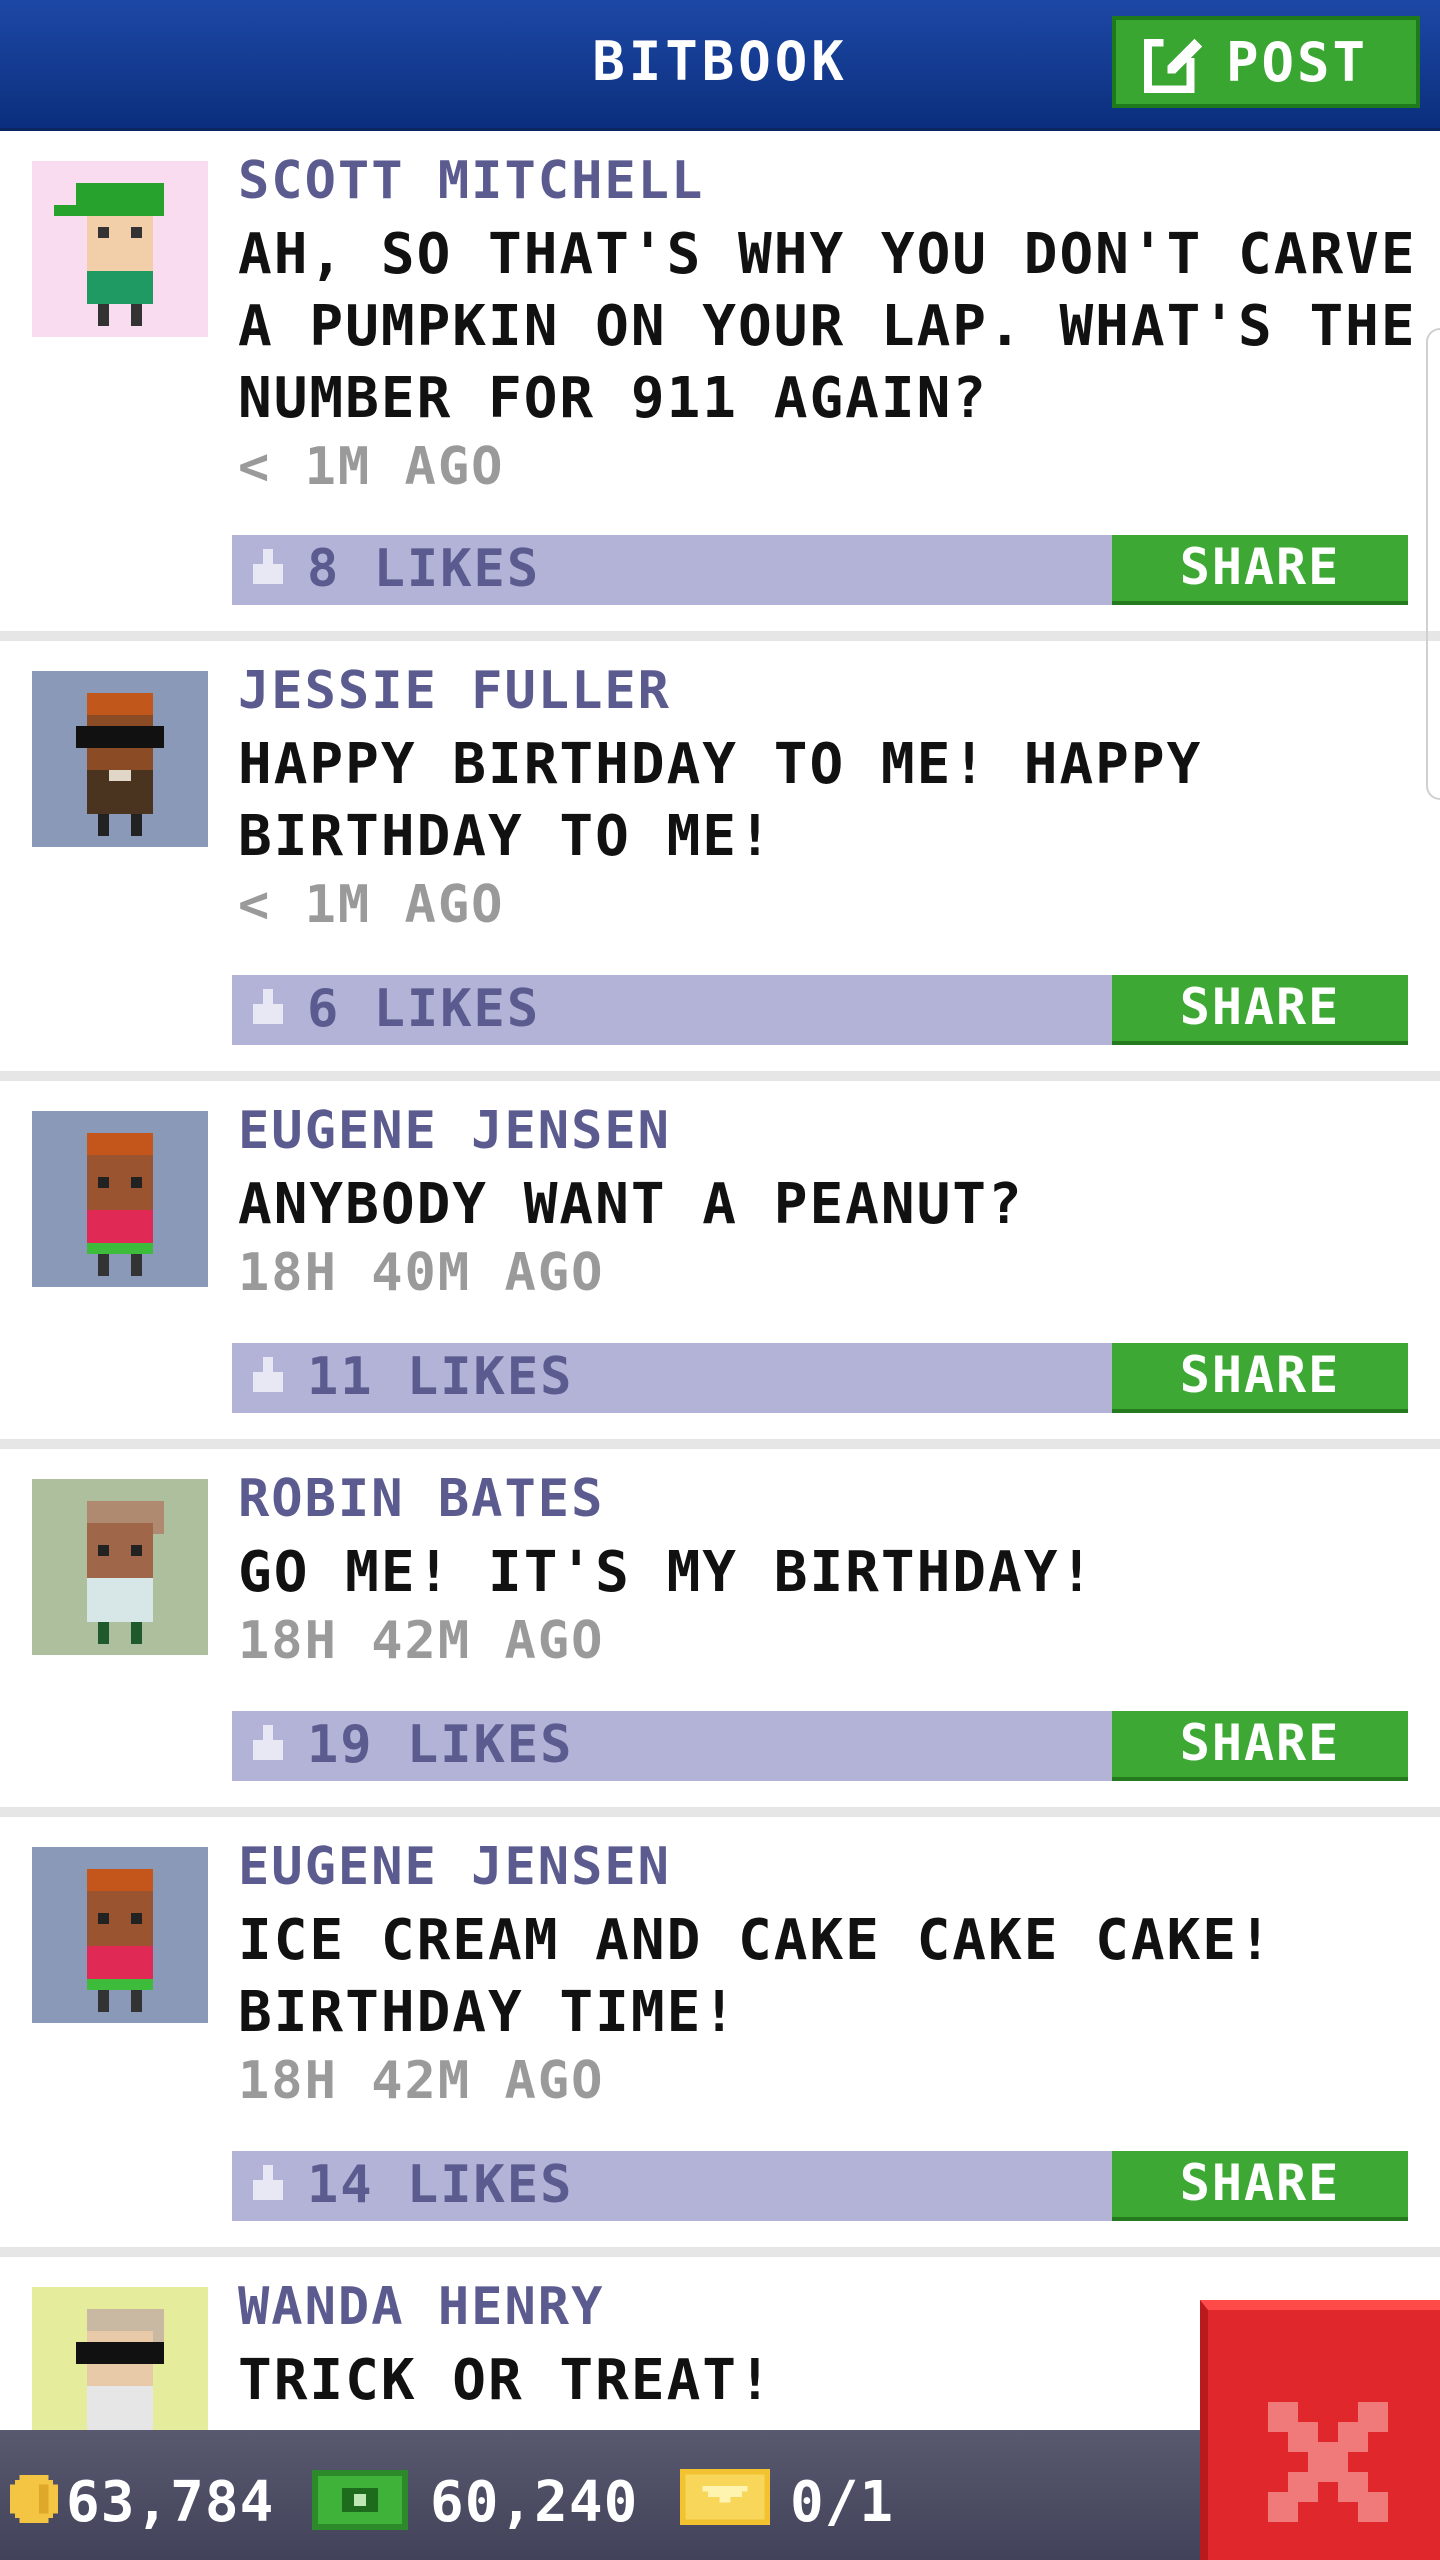 The height and width of the screenshot is (2560, 1440). What do you see at coordinates (440, 2185) in the screenshot?
I see `likes-count: 14 LIKES` at bounding box center [440, 2185].